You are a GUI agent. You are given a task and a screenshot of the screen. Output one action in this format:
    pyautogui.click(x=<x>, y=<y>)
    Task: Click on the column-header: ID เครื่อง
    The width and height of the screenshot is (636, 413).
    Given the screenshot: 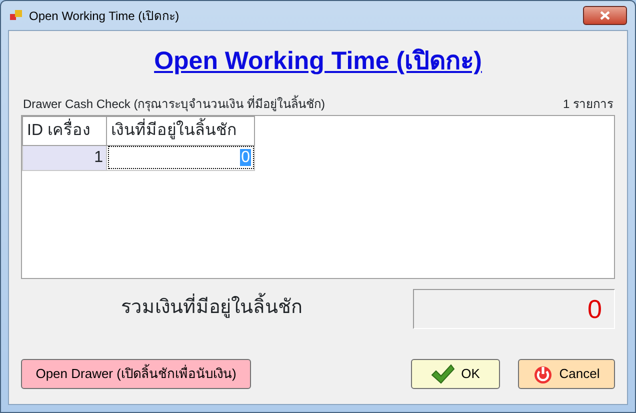 What is the action you would take?
    pyautogui.click(x=64, y=130)
    